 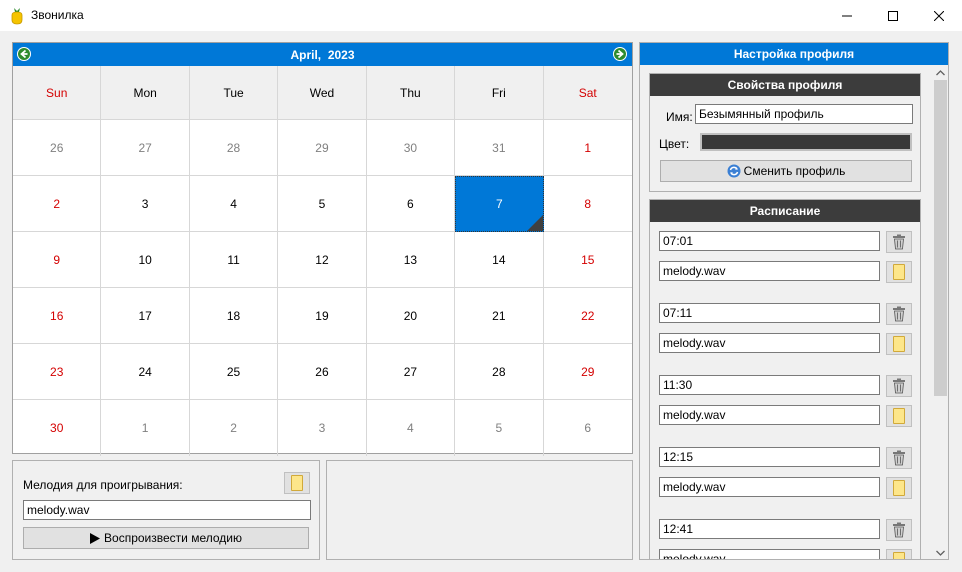 I want to click on melody-file-input, so click(x=167, y=510).